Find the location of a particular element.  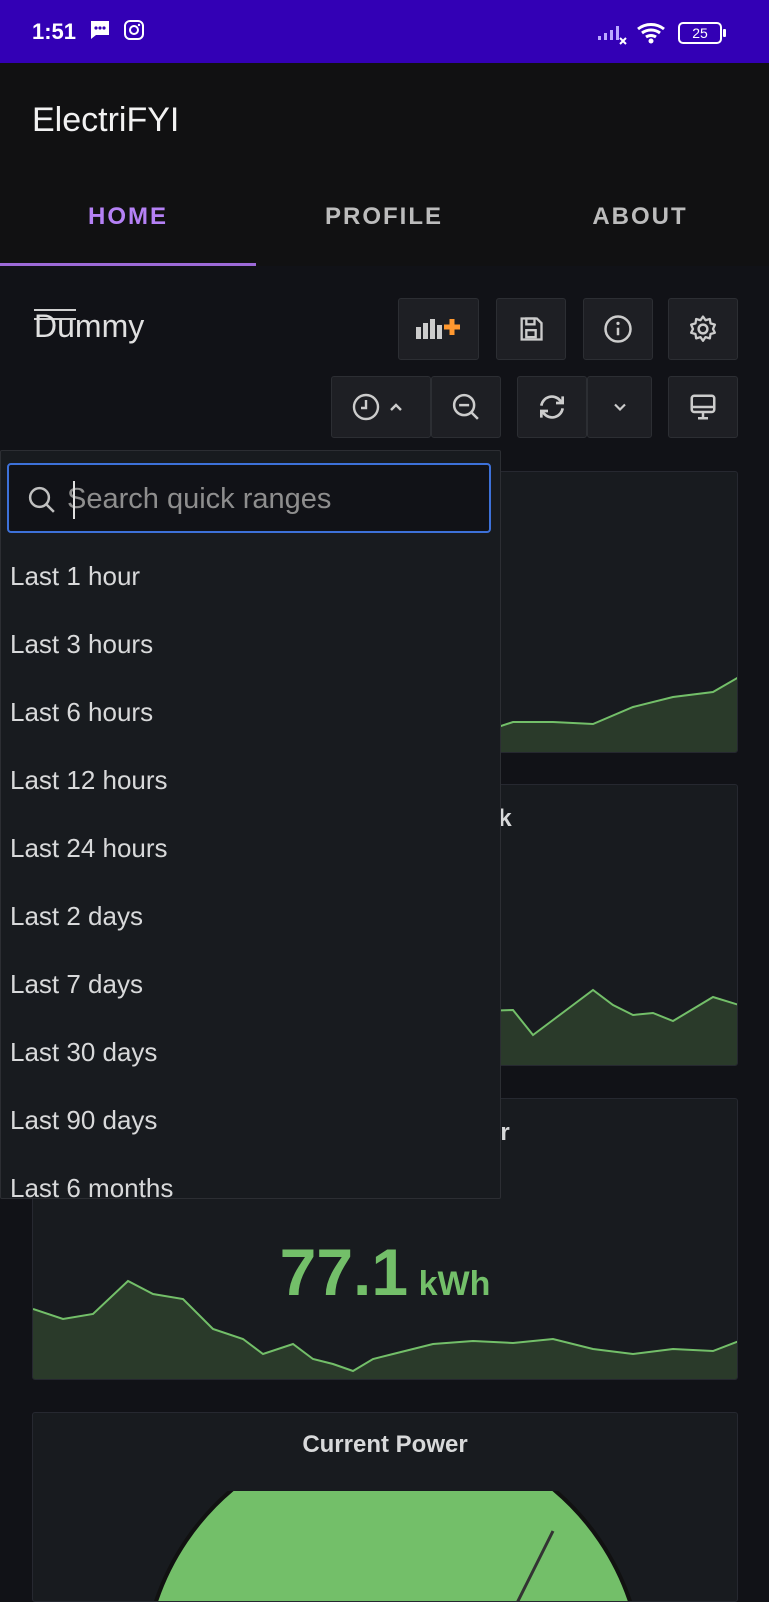

range-option: Last 12 hours is located at coordinates (89, 780).